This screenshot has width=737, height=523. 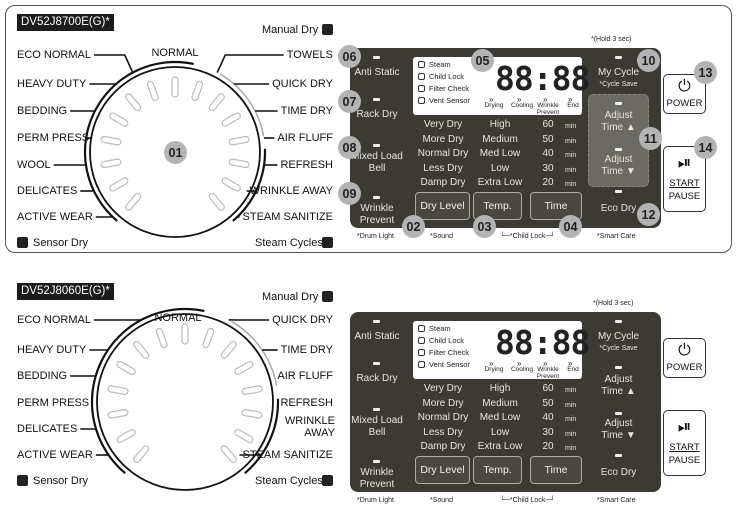 What do you see at coordinates (290, 297) in the screenshot?
I see `manual-dry-label: Manual Dry` at bounding box center [290, 297].